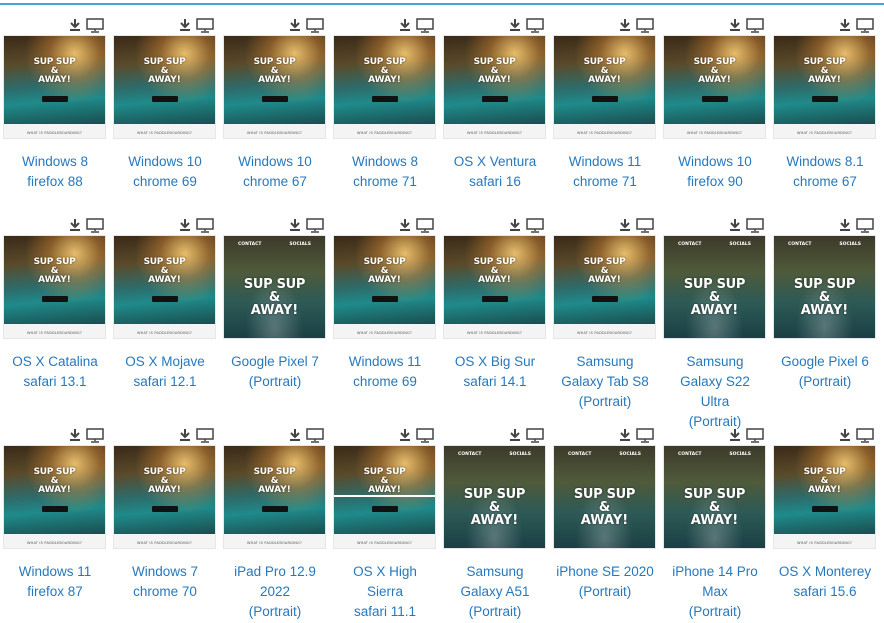  I want to click on device-label: Windows 10 chrome 67, so click(275, 172).